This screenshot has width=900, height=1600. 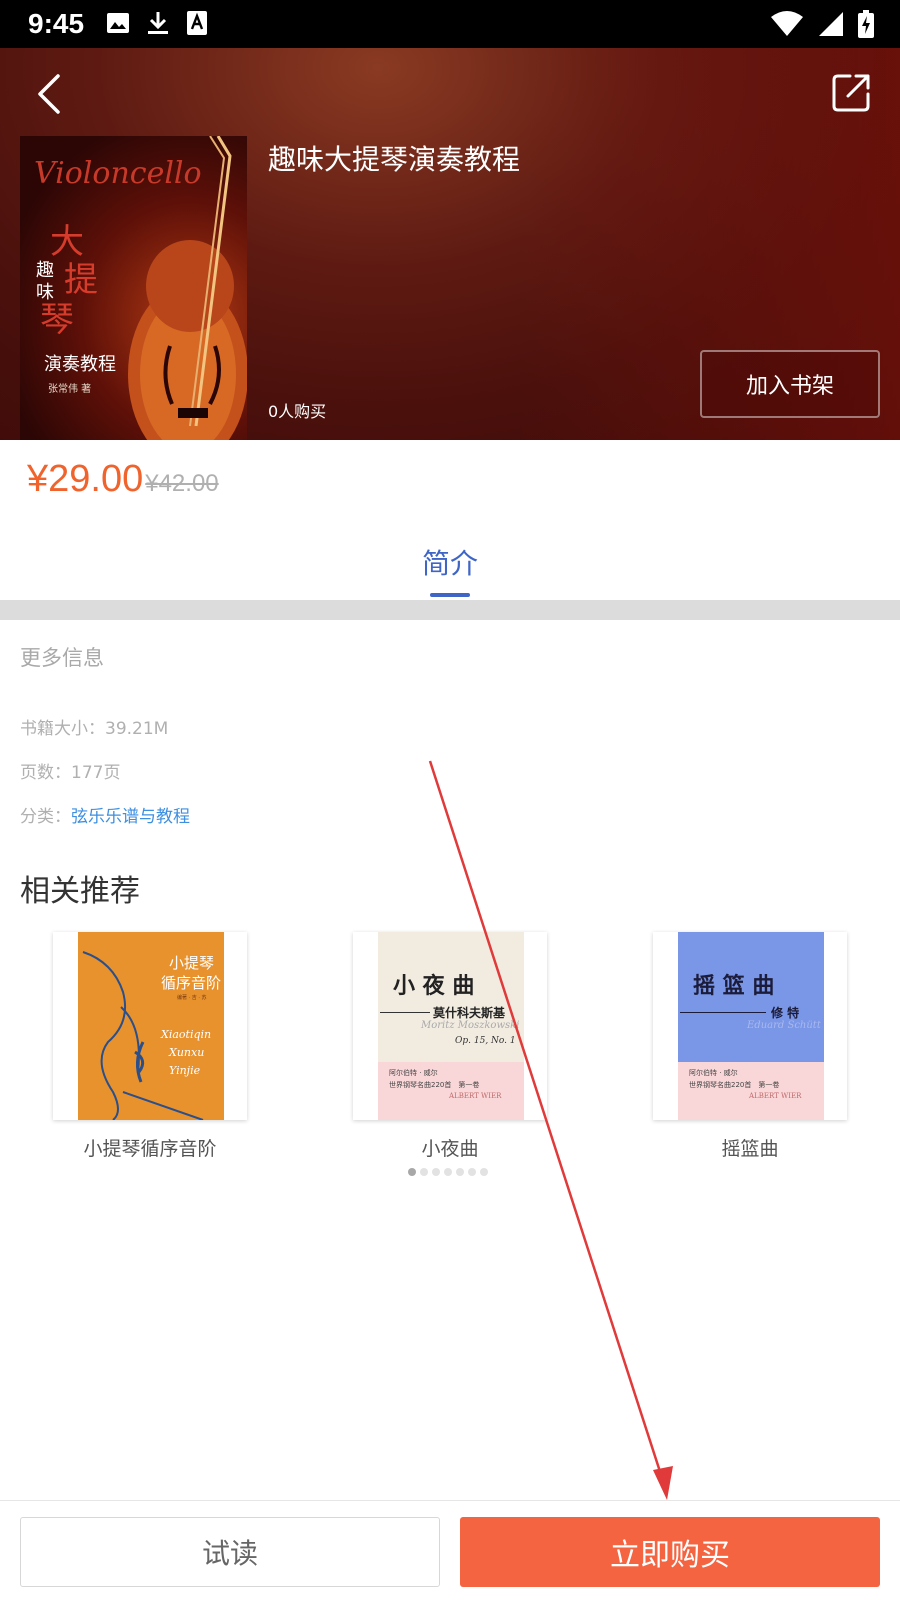 What do you see at coordinates (118, 23) in the screenshot?
I see `image-icon` at bounding box center [118, 23].